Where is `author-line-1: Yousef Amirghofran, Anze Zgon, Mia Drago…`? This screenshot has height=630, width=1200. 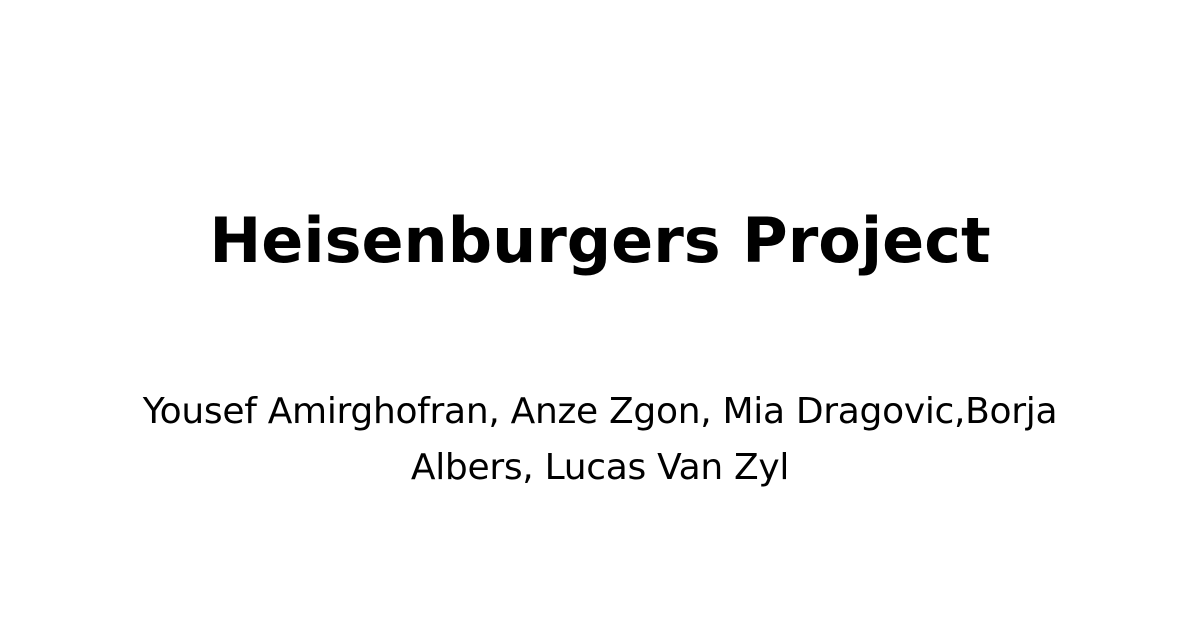 author-line-1: Yousef Amirghofran, Anze Zgon, Mia Drago… is located at coordinates (600, 411).